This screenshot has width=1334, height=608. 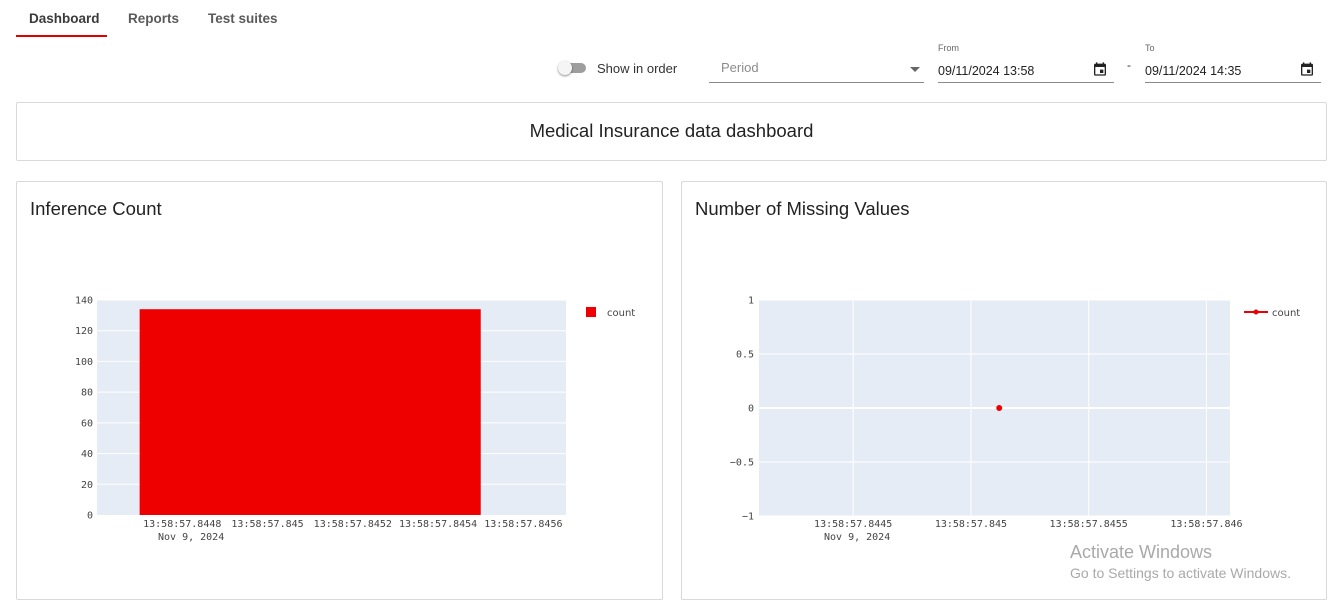 What do you see at coordinates (999, 408) in the screenshot?
I see `data-point` at bounding box center [999, 408].